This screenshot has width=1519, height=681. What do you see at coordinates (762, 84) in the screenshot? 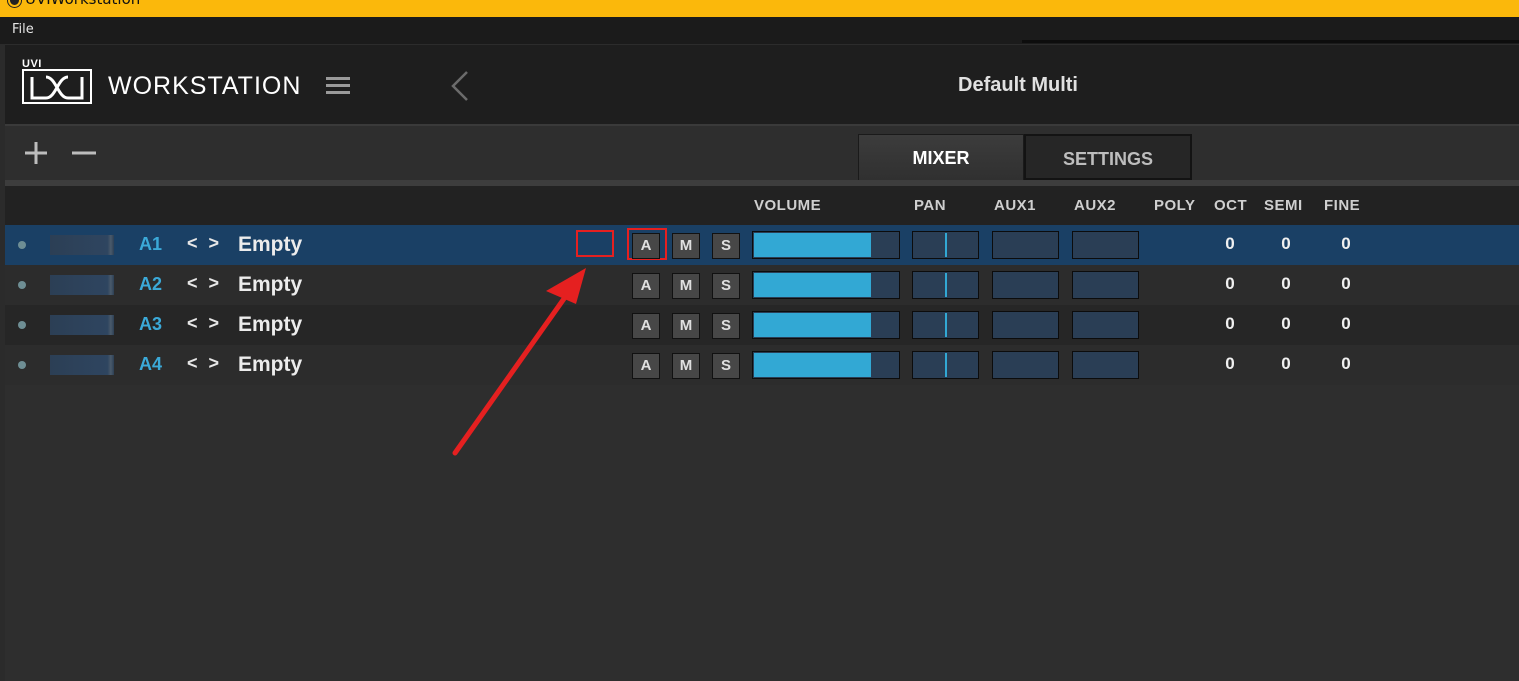
I see `app-header: UVI WORKSTATION Default Multi` at bounding box center [762, 84].